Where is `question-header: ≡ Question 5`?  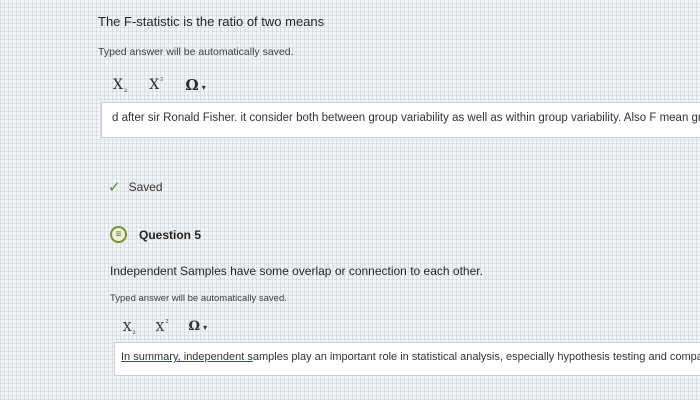
question-header: ≡ Question 5 is located at coordinates (155, 234).